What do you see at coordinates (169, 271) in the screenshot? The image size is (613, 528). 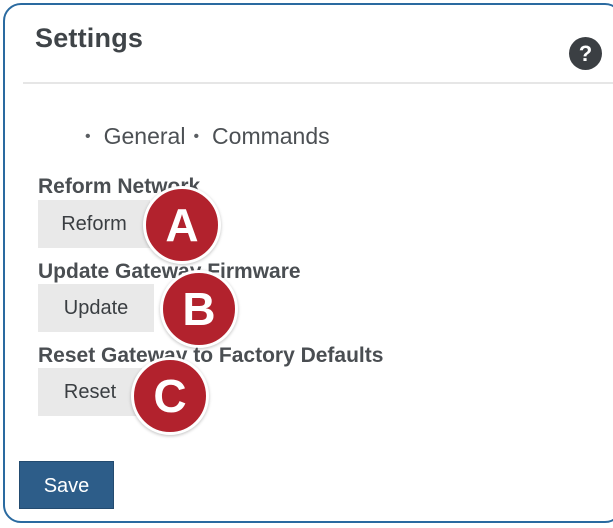 I see `update-firmware-label: Update Gateway Firmware` at bounding box center [169, 271].